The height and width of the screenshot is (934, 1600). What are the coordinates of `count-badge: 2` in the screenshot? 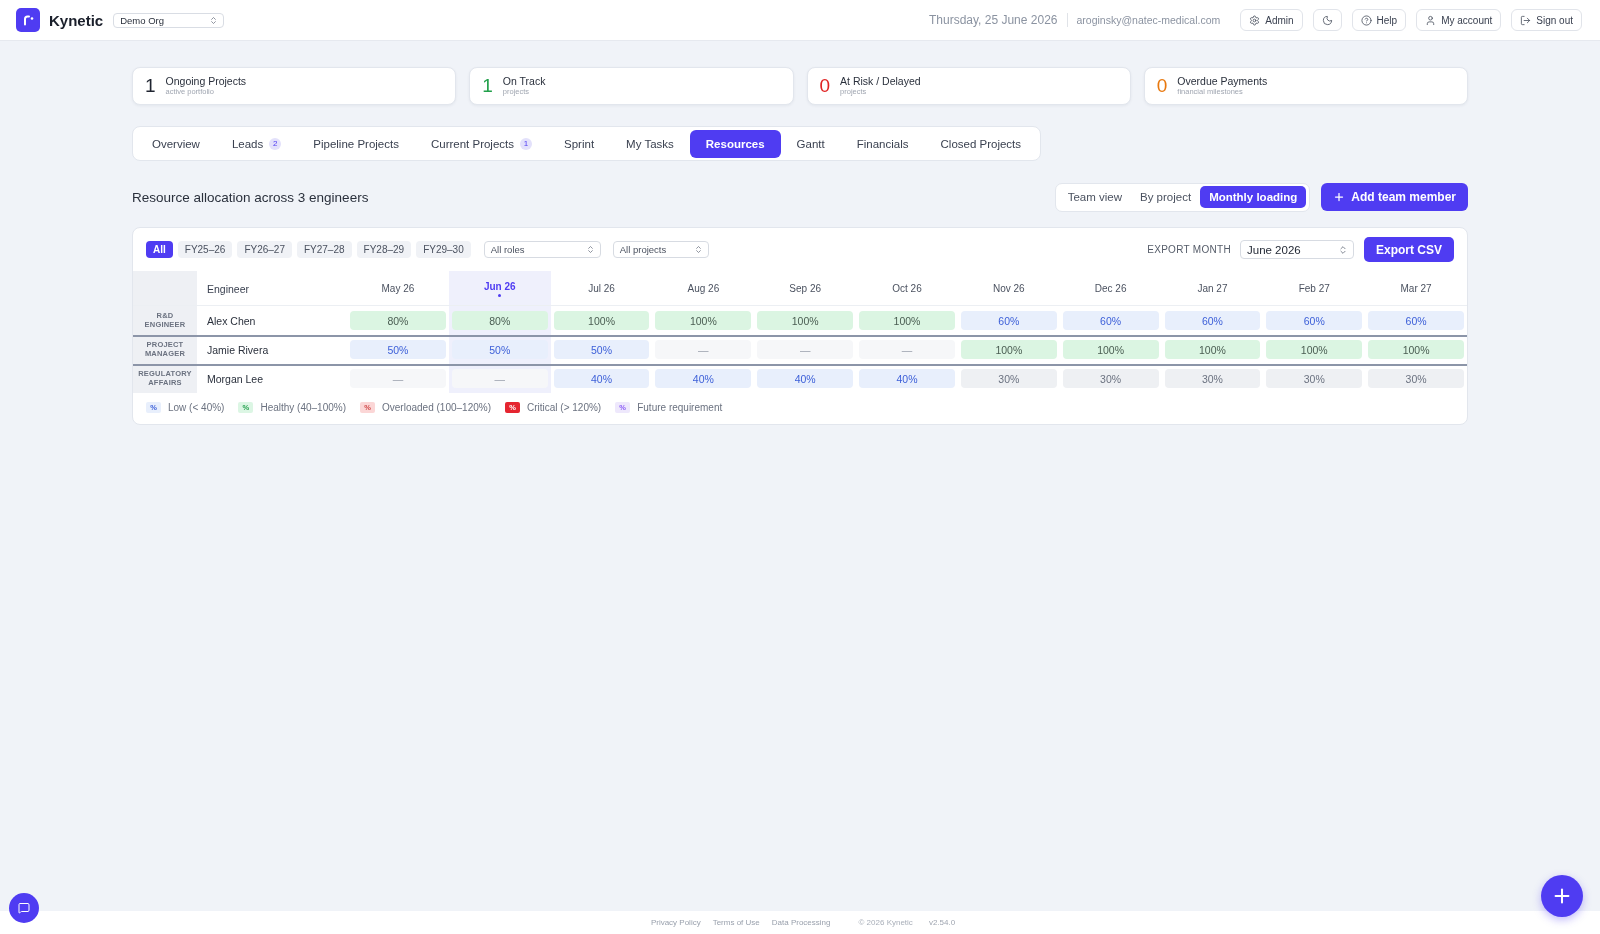 It's located at (275, 143).